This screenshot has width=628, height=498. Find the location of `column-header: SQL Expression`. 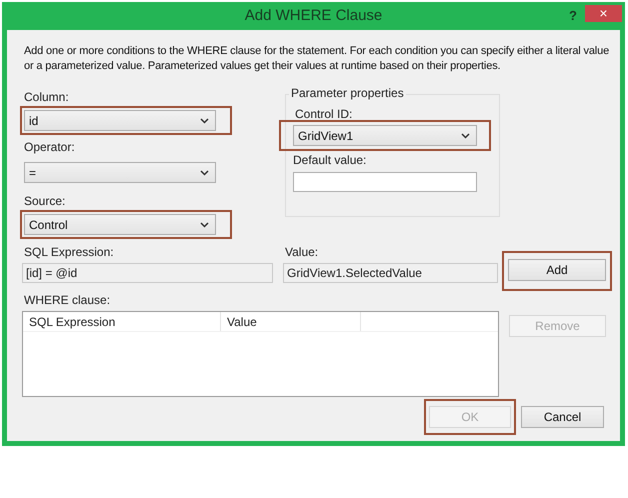

column-header: SQL Expression is located at coordinates (122, 321).